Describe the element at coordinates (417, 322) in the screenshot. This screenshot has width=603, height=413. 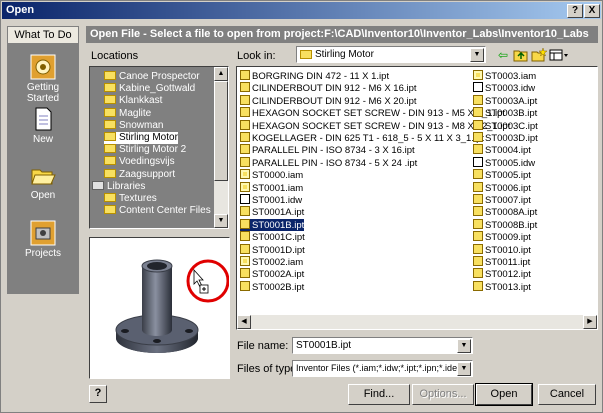
I see `file-list-scrollbar: ◀ ▶` at that location.